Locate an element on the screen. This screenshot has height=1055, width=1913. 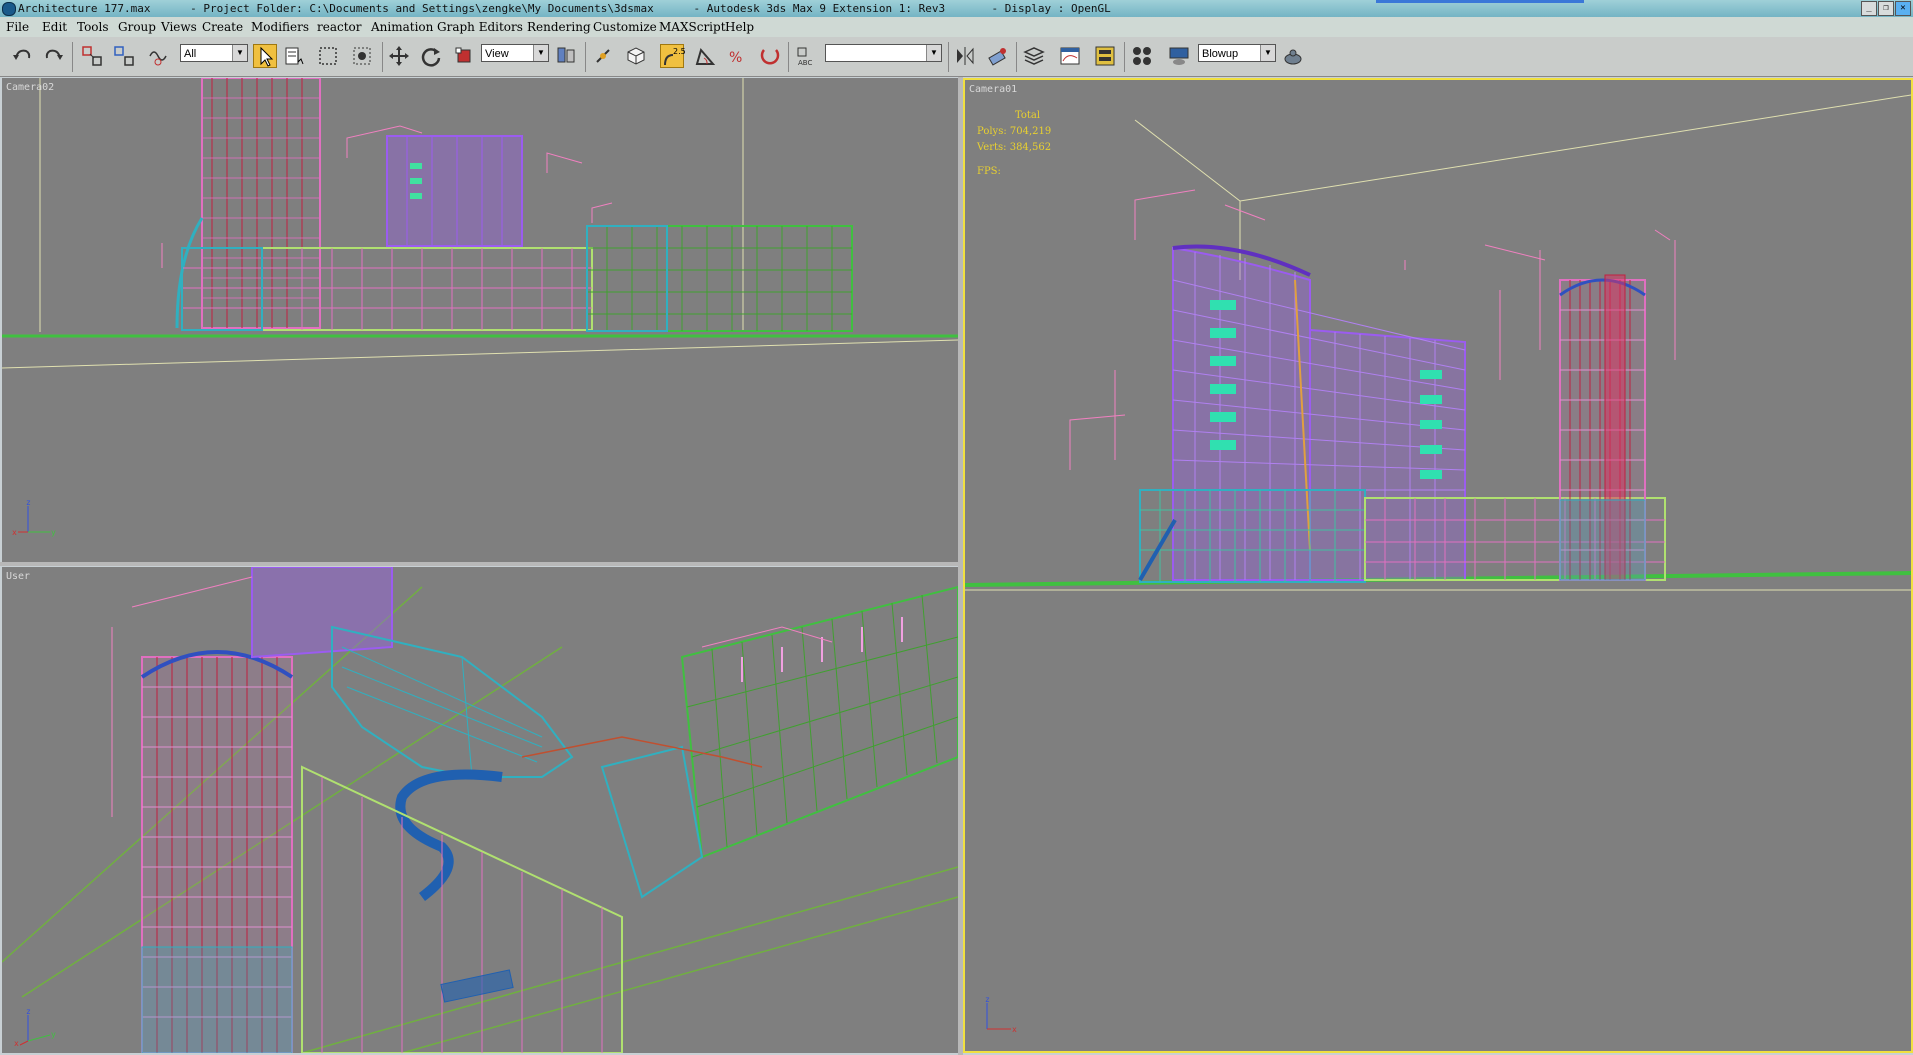
stats-fps: FPS: is located at coordinates (989, 171).